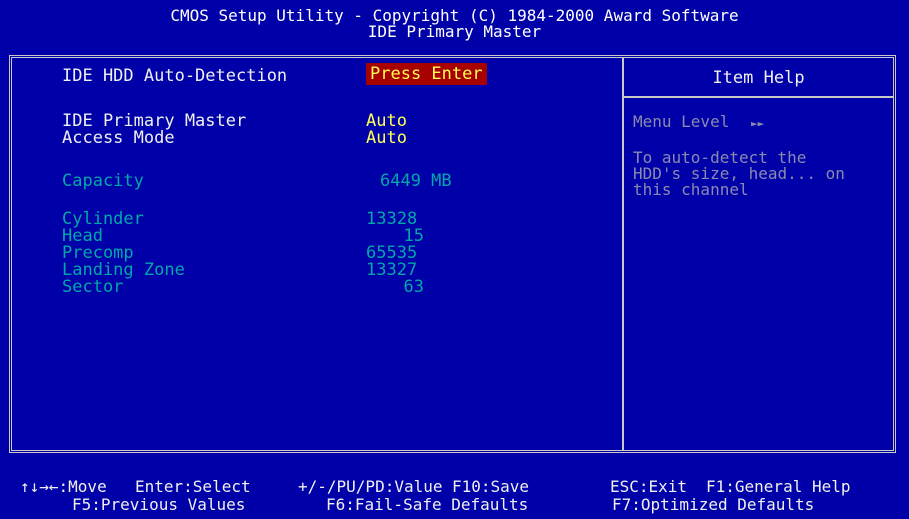  I want to click on menu-level-arrows-icon: ►►, so click(757, 123).